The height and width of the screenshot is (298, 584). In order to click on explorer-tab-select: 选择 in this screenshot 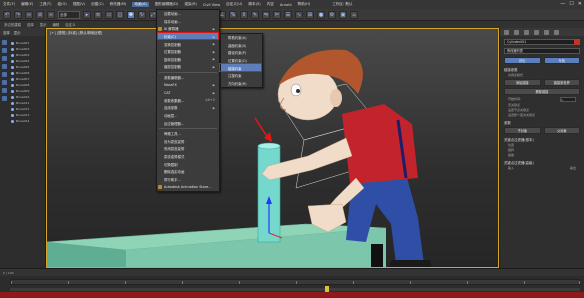, I will do `click(6, 32)`.